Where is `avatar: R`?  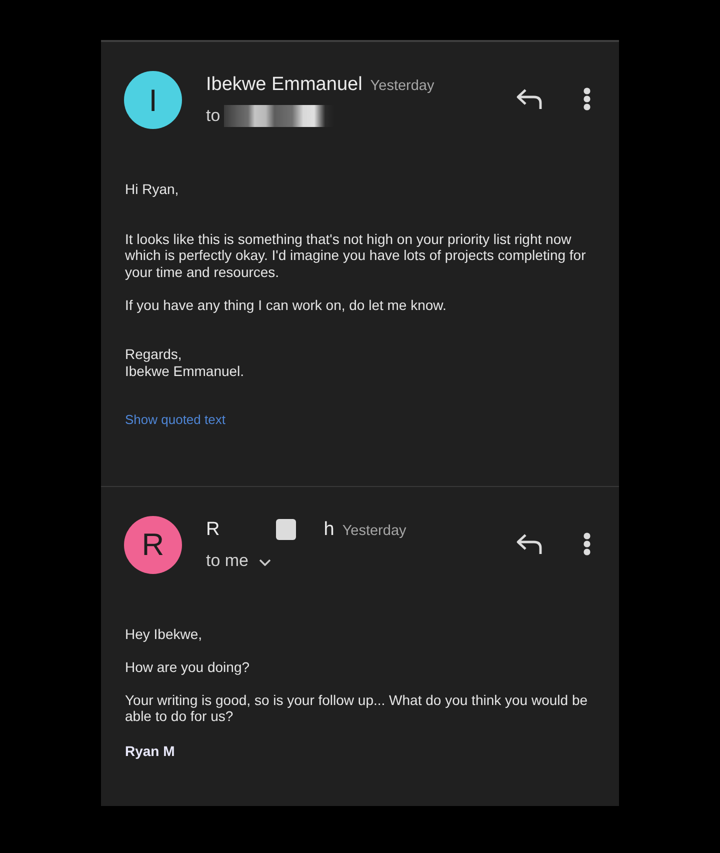 avatar: R is located at coordinates (153, 545).